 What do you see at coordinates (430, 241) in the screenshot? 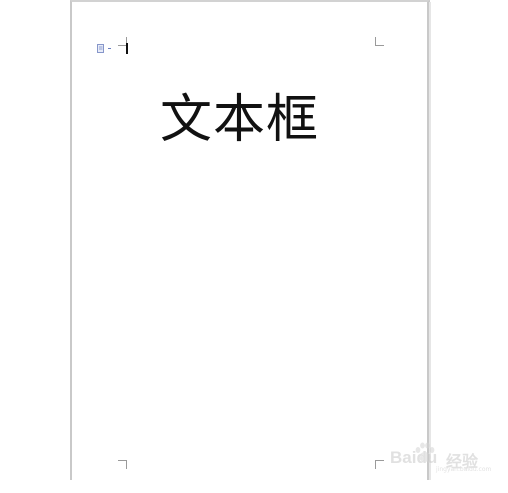
I see `page-shadow` at bounding box center [430, 241].